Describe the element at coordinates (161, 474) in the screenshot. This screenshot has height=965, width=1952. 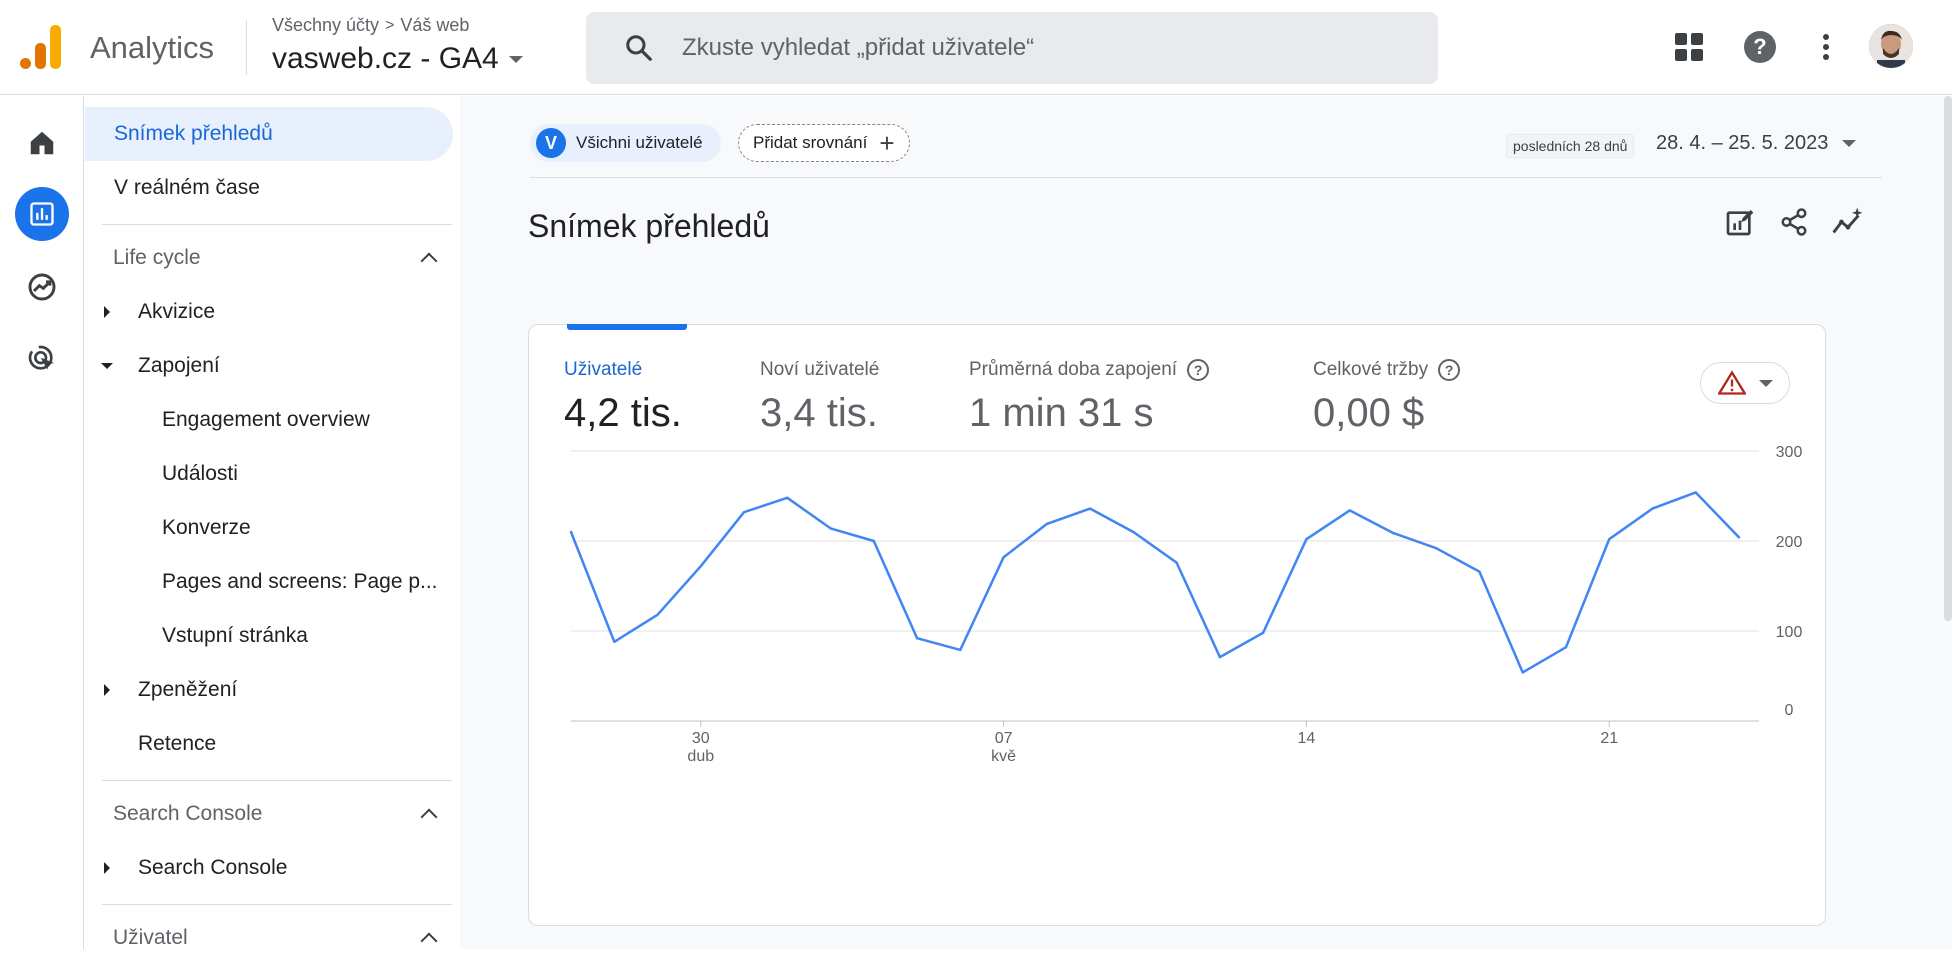
I see `nav-subitem-udalosti: Události` at that location.